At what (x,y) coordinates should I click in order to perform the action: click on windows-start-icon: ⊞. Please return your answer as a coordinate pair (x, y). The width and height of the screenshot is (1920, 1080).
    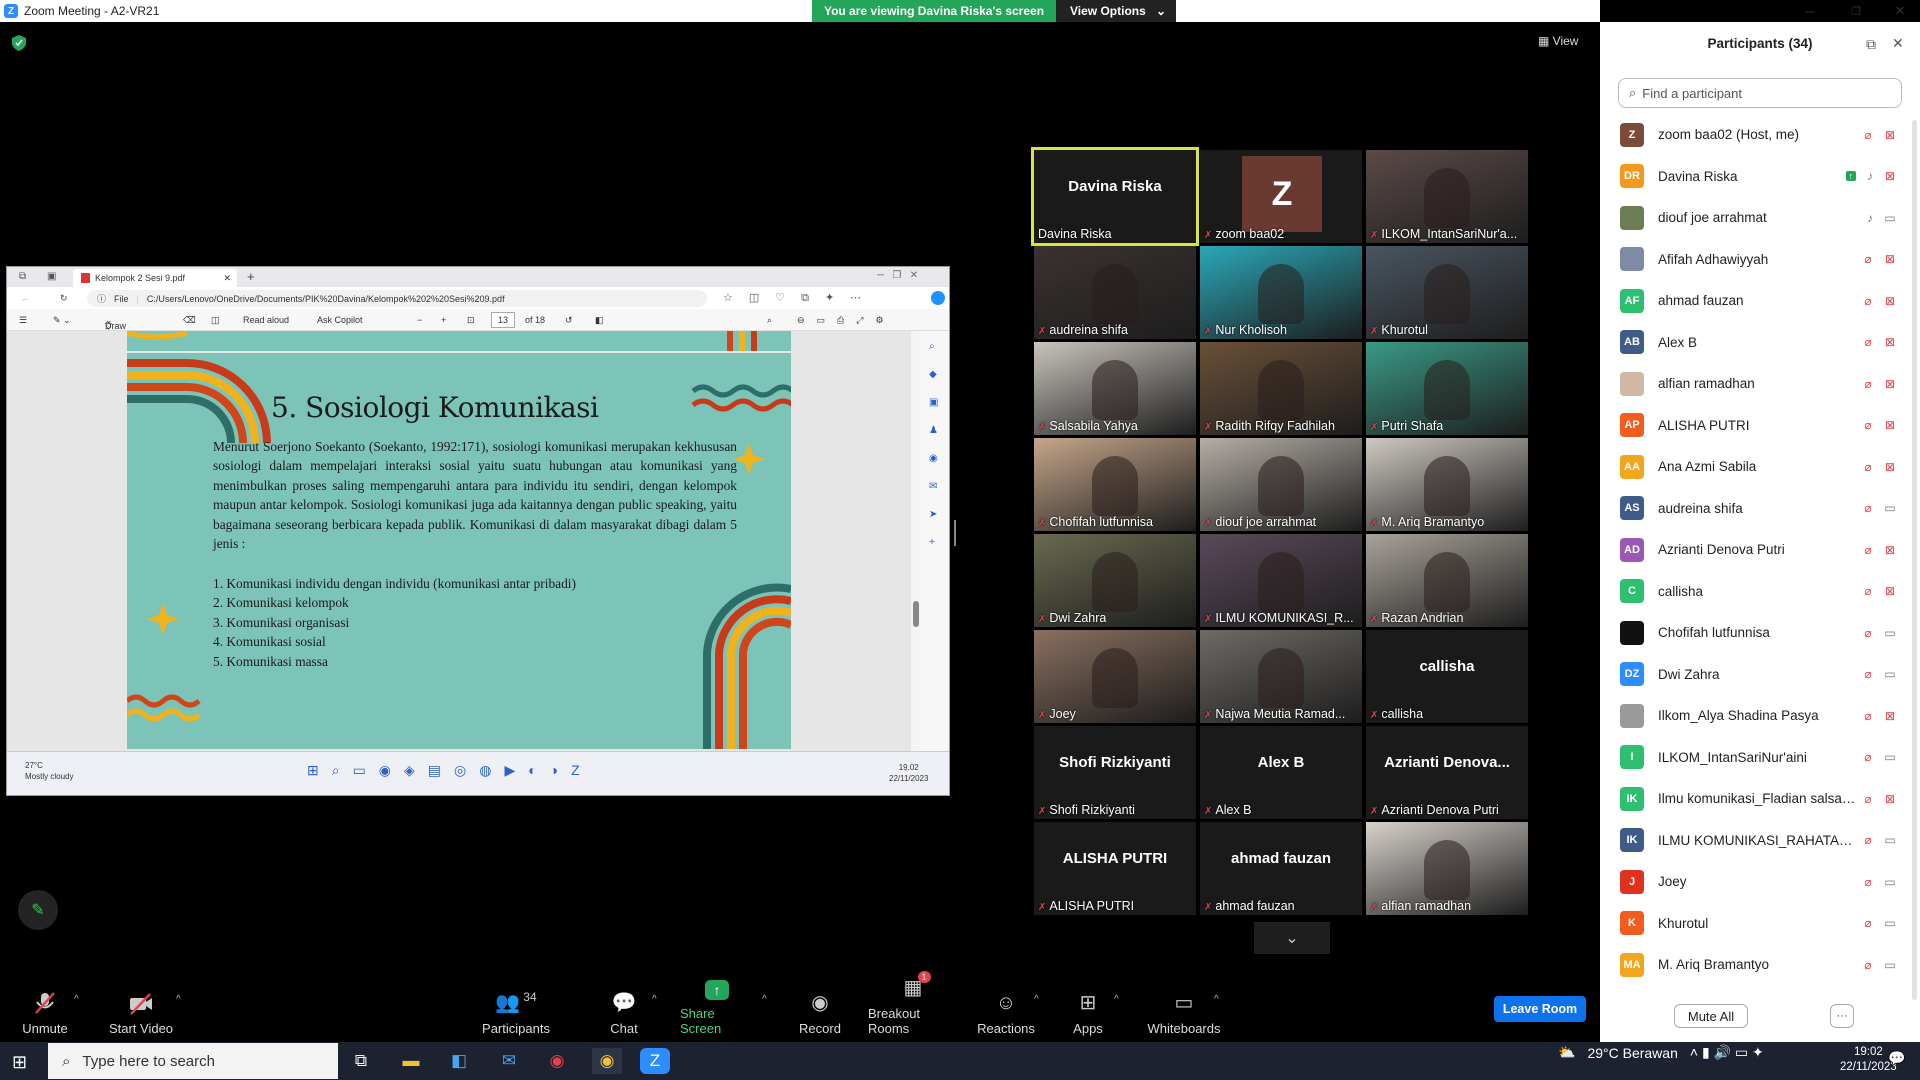
    Looking at the image, I should click on (19, 1062).